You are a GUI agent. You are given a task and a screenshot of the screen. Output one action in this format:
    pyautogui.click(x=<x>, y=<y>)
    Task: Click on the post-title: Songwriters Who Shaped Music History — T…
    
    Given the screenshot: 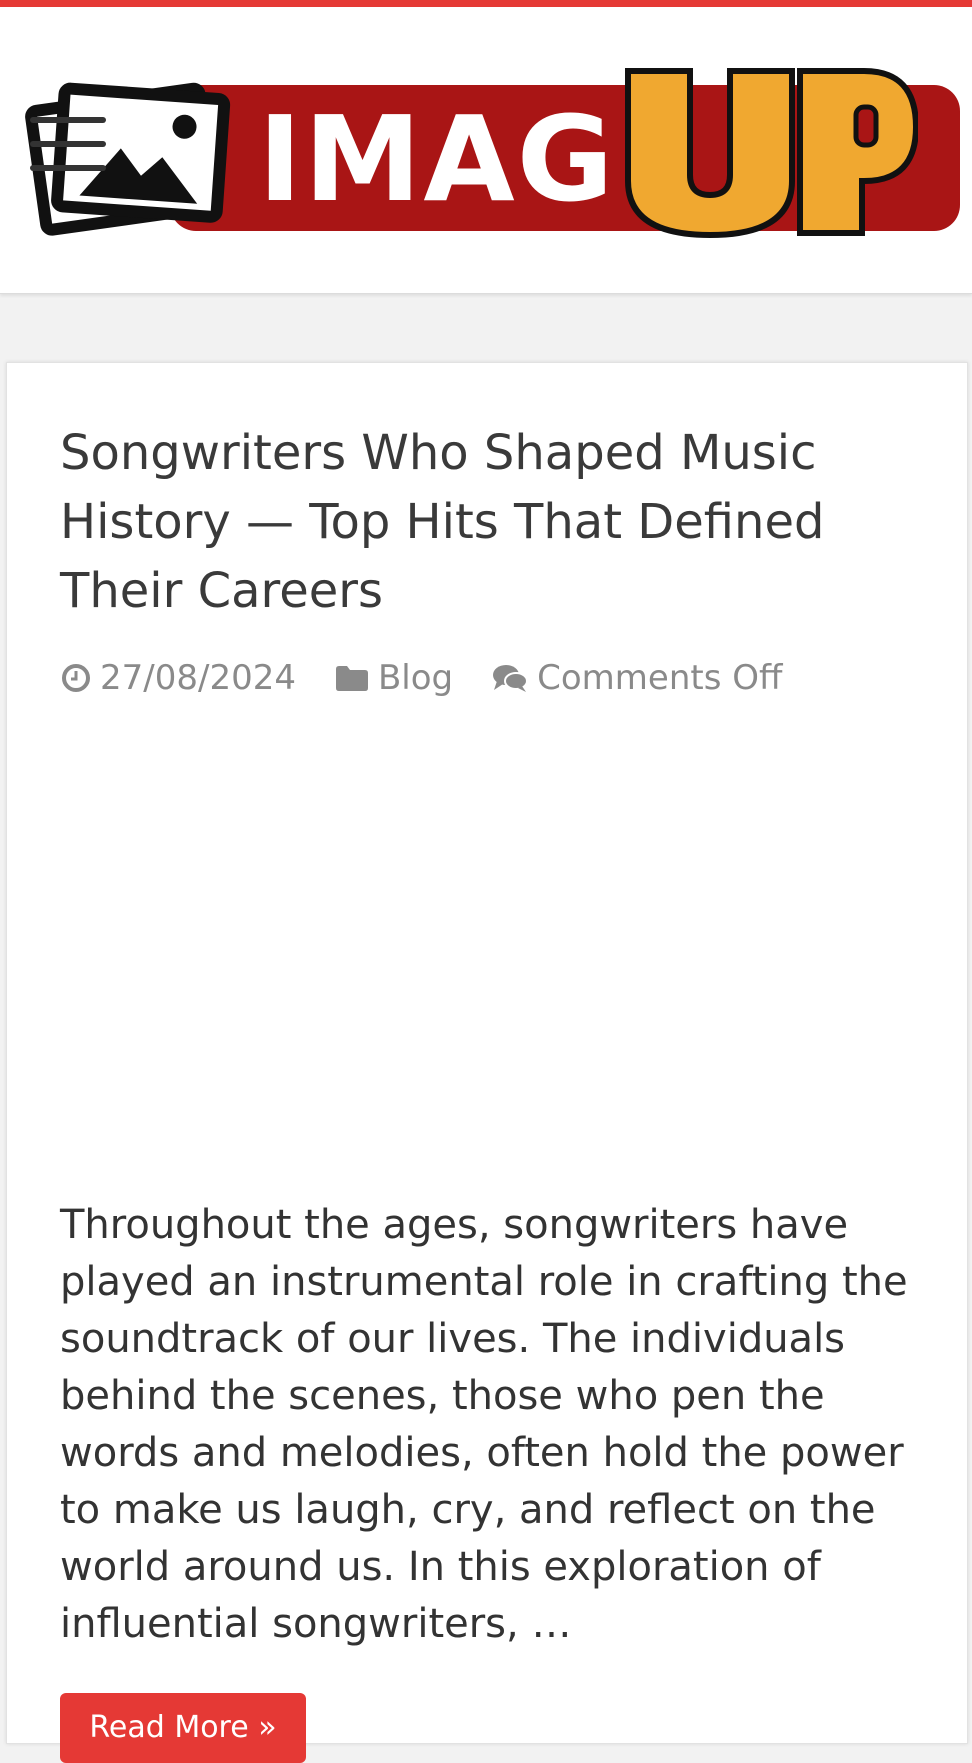 What is the action you would take?
    pyautogui.click(x=485, y=522)
    